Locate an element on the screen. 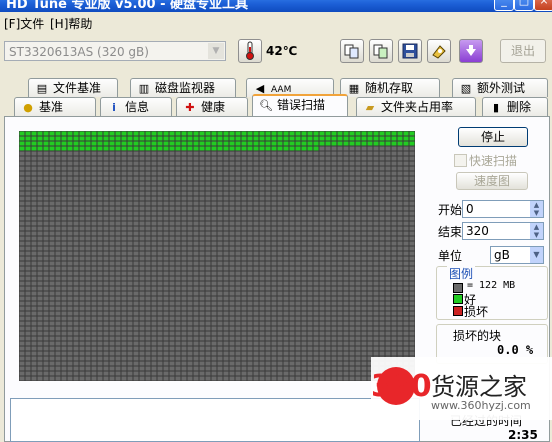 Image resolution: width=552 pixels, height=442 pixels. tab-file-benchmark: ▤ 文件基准 is located at coordinates (73, 87).